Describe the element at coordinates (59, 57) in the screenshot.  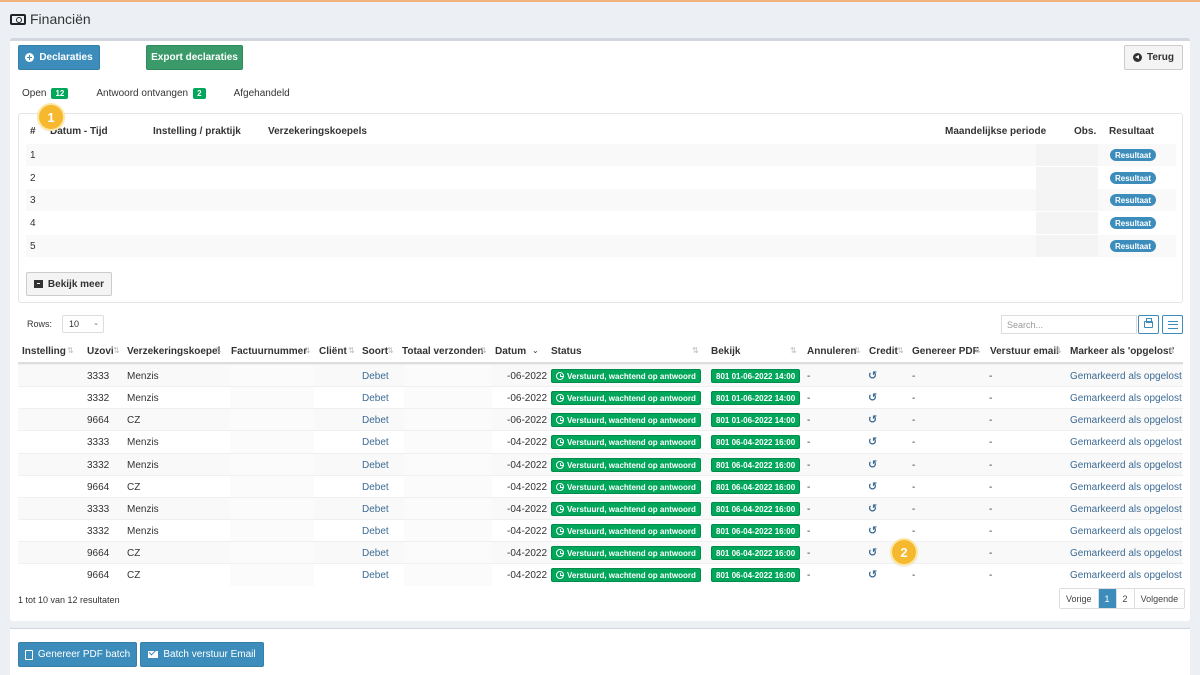
I see `declaraties-button: Declaraties` at that location.